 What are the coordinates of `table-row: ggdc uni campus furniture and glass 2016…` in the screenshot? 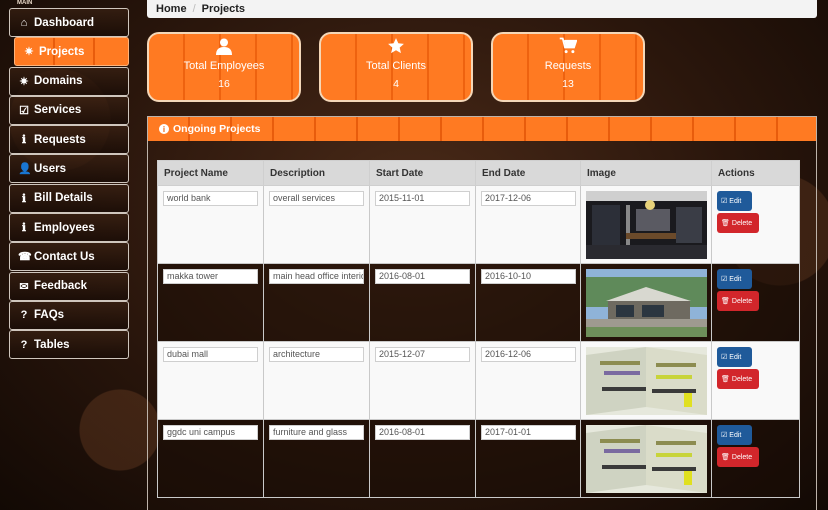 It's located at (478, 458).